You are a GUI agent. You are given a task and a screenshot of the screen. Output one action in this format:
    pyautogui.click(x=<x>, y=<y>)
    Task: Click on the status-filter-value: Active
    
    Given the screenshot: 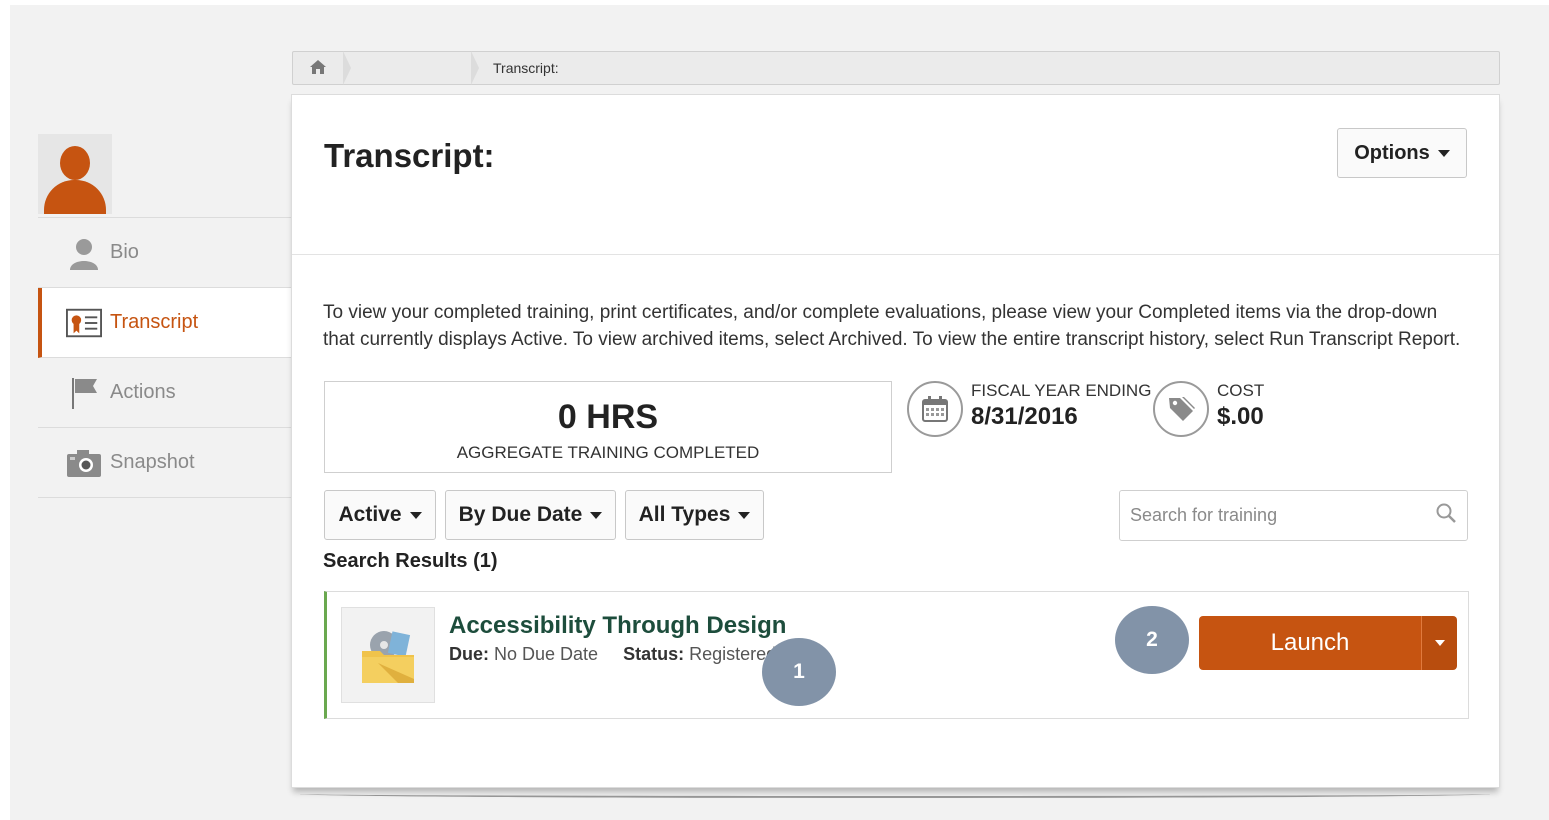 What is the action you would take?
    pyautogui.click(x=370, y=514)
    